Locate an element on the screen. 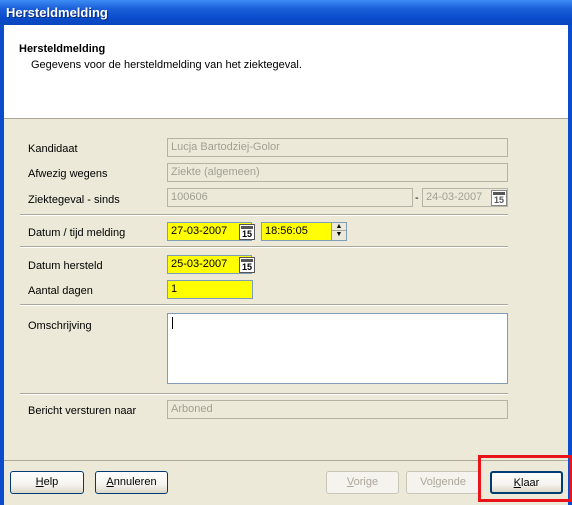  spin-down-icon: ▼ is located at coordinates (339, 235).